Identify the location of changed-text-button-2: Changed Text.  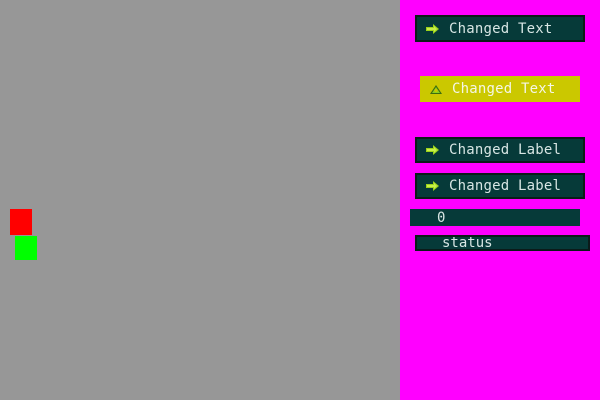
(500, 89).